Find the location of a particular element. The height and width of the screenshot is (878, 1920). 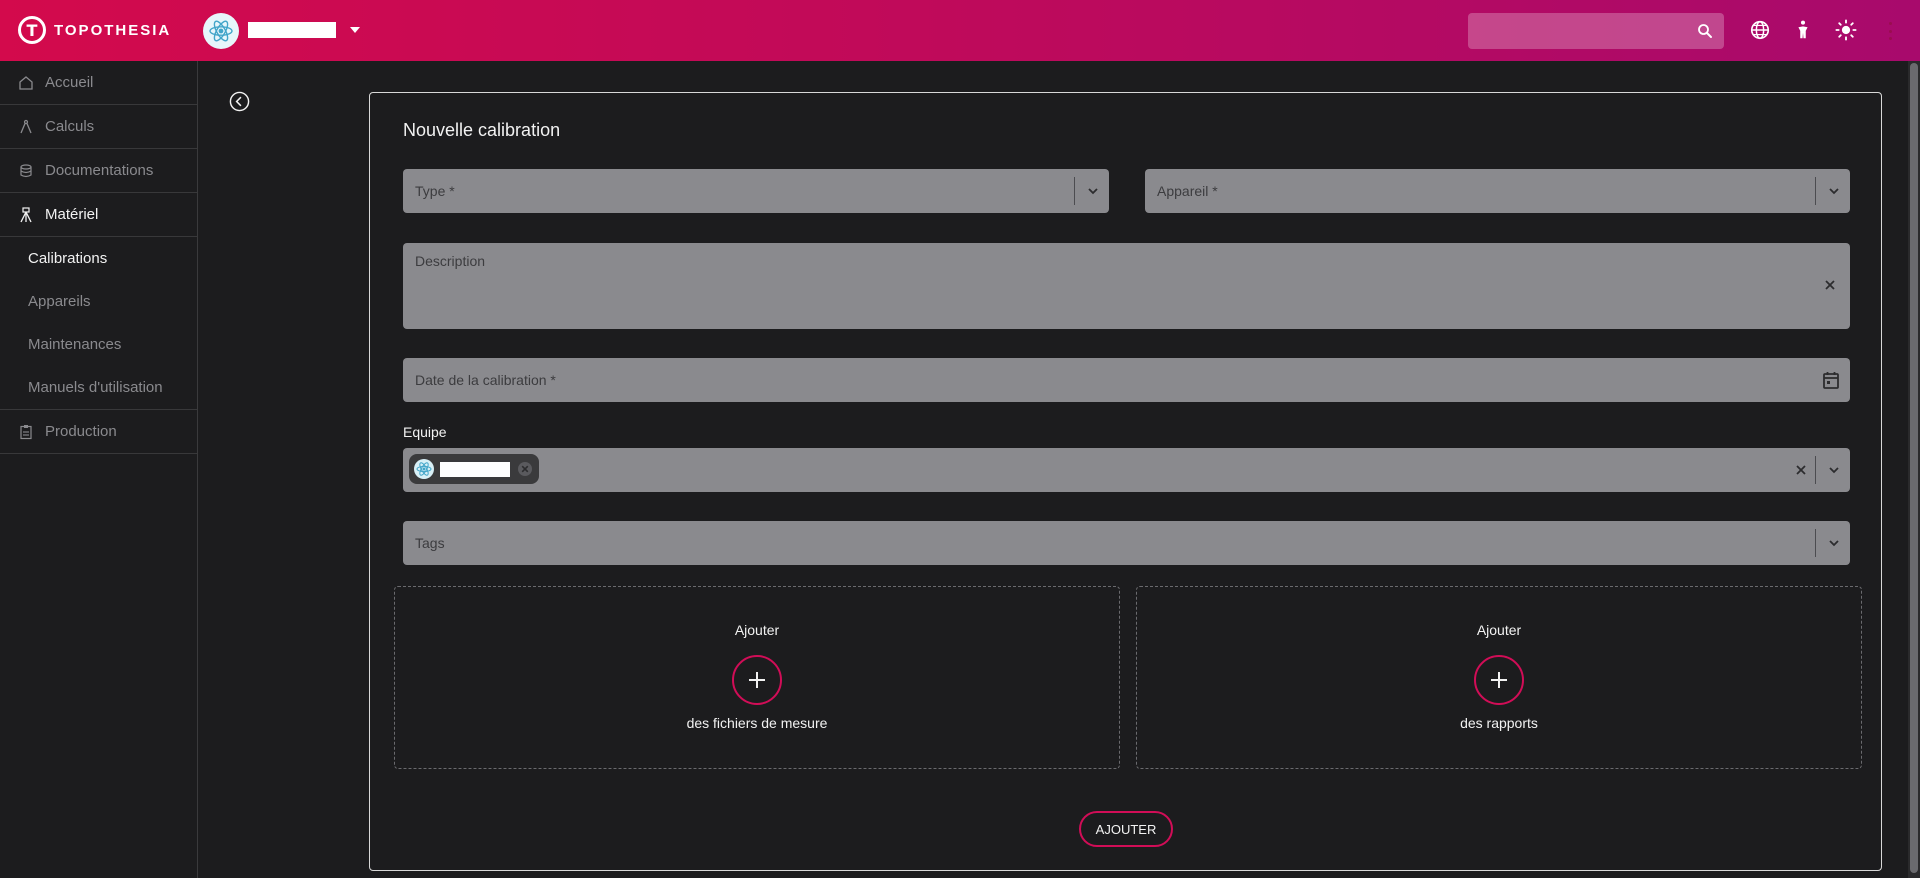

reports-dropzone: Ajouter des rapports is located at coordinates (1499, 677).